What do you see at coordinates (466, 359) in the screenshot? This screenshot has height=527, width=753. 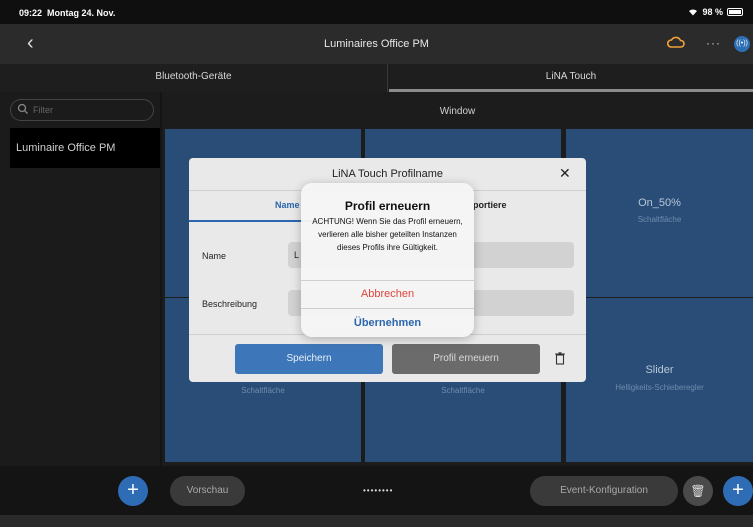 I see `renew-profile-button: Profil erneuern` at bounding box center [466, 359].